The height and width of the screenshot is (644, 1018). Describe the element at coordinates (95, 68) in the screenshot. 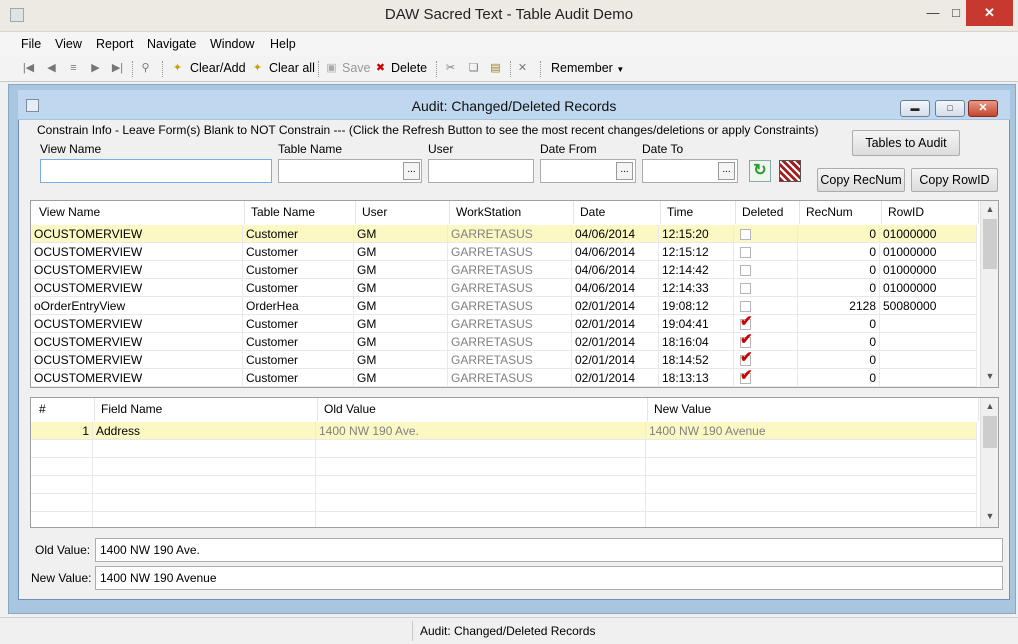

I see `next-record-icon: ▶` at that location.